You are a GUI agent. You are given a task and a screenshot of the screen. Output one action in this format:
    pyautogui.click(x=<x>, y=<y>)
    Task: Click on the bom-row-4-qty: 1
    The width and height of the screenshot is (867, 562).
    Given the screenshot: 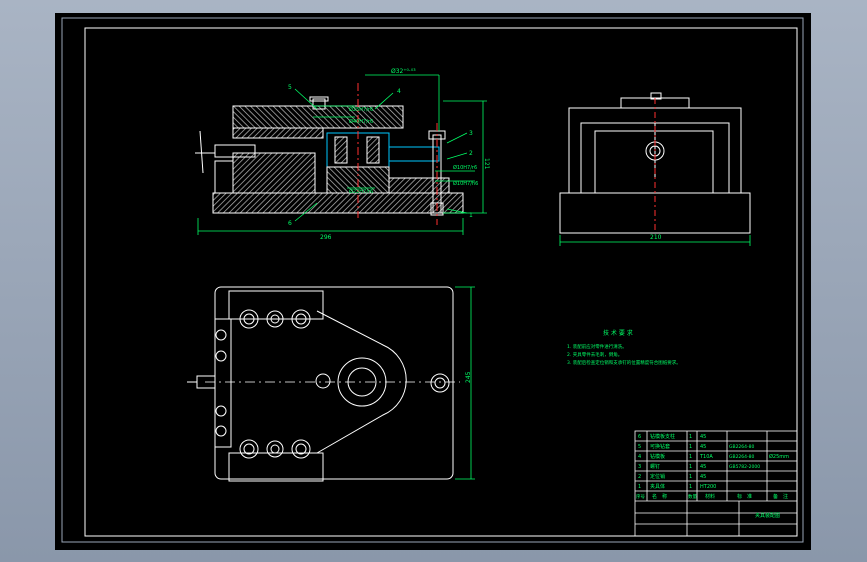 What is the action you would take?
    pyautogui.click(x=690, y=457)
    